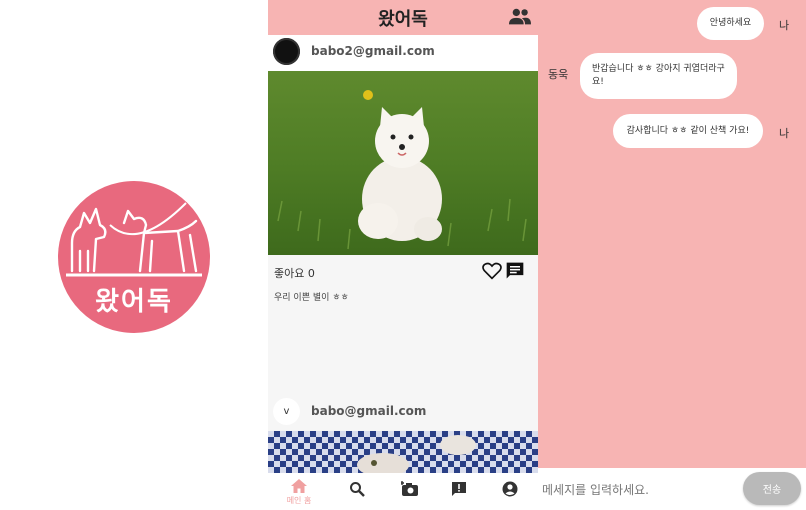 Image resolution: width=806 pixels, height=510 pixels. I want to click on nav-home: 메인 홈, so click(299, 491).